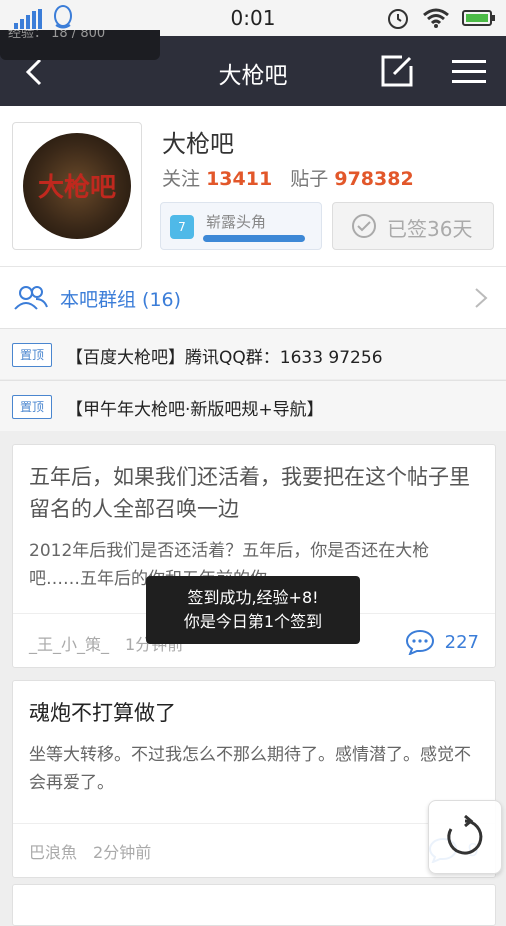 This screenshot has height=926, width=506. What do you see at coordinates (364, 226) in the screenshot?
I see `check-circle-icon` at bounding box center [364, 226].